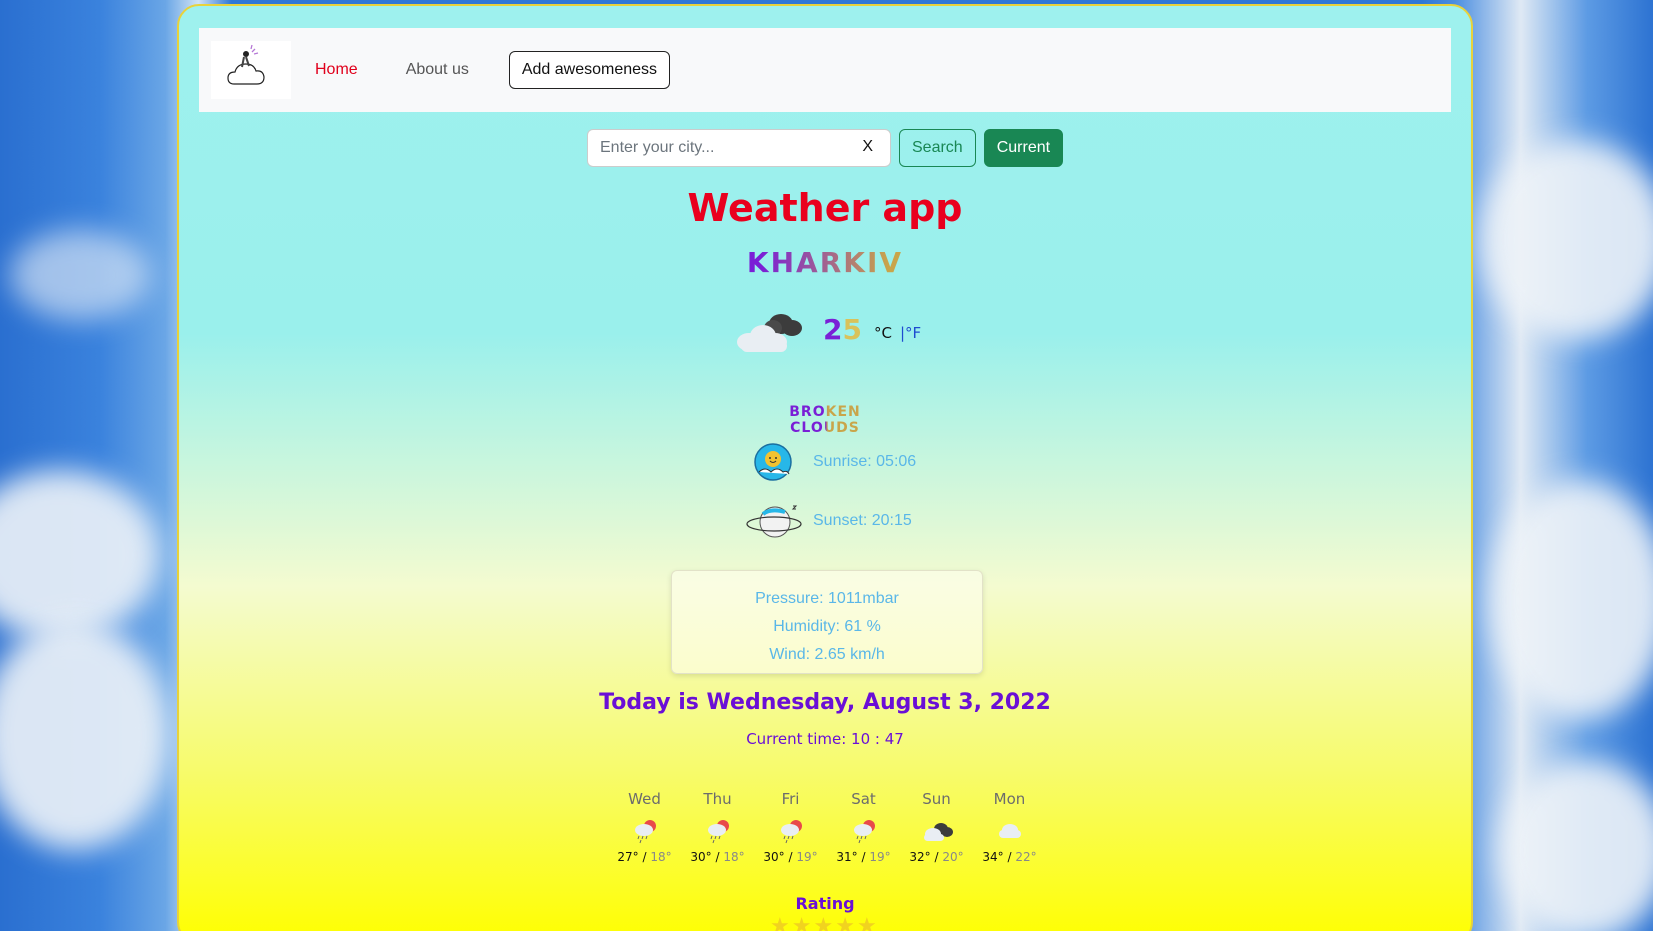 This screenshot has height=931, width=1653. Describe the element at coordinates (790, 799) in the screenshot. I see `forecast-day-name: Fri` at that location.